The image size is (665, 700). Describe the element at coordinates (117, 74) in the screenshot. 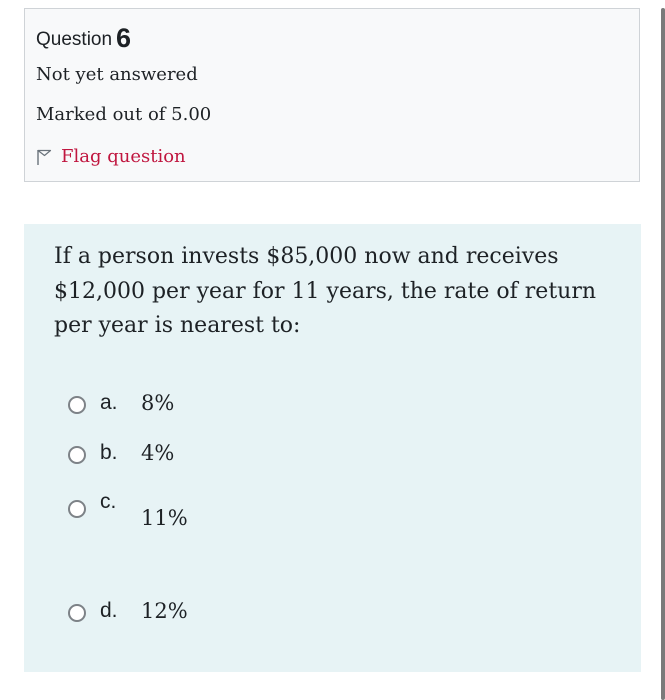

I see `question-state: Not yet answered` at that location.